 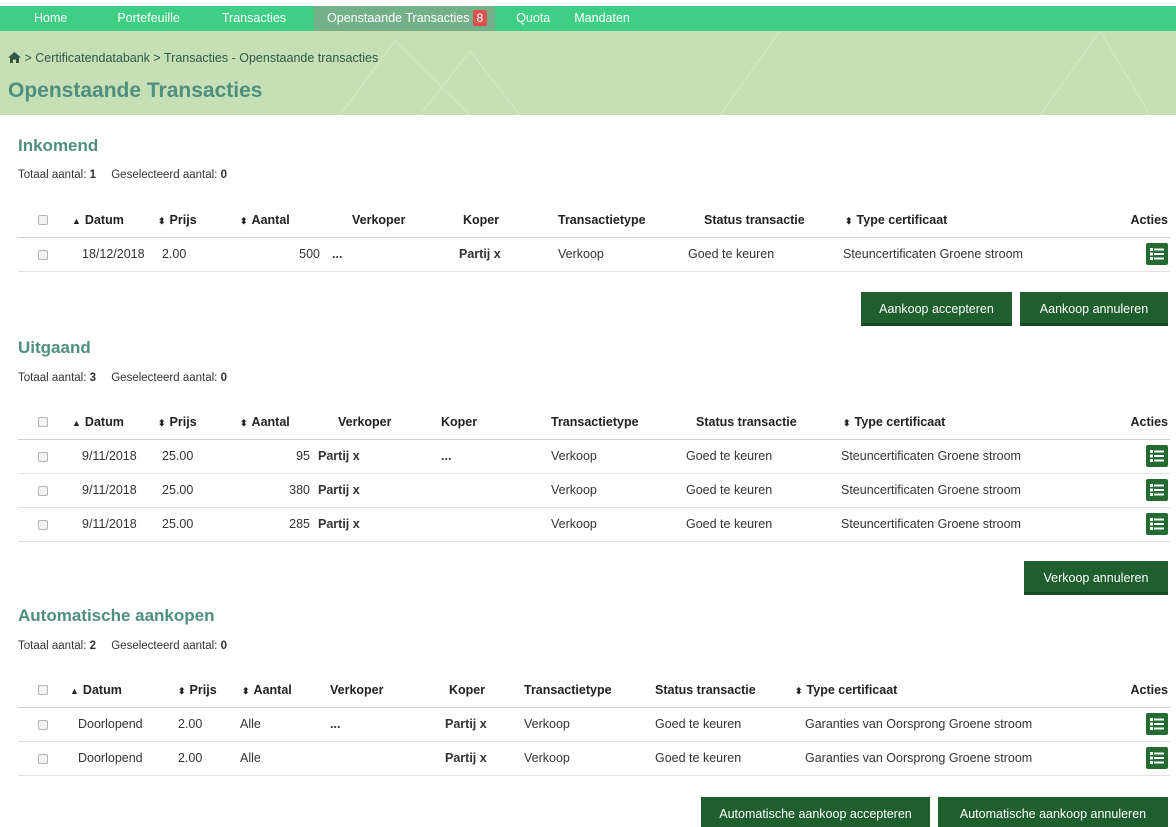 What do you see at coordinates (153, 18) in the screenshot?
I see `nav-portefeuille: Portefeuille` at bounding box center [153, 18].